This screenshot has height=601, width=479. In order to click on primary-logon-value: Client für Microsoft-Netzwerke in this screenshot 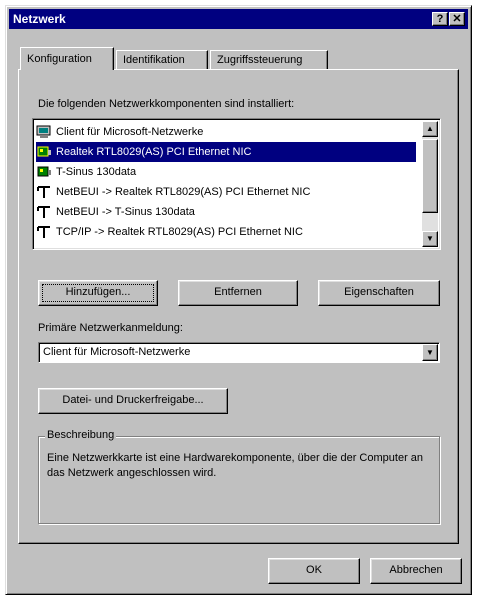, I will do `click(117, 352)`.